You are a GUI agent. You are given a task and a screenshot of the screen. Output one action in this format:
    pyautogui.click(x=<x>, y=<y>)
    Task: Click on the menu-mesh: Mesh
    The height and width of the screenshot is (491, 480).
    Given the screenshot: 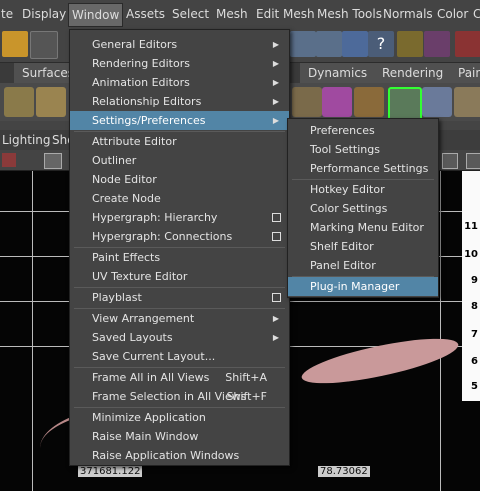 What is the action you would take?
    pyautogui.click(x=232, y=14)
    